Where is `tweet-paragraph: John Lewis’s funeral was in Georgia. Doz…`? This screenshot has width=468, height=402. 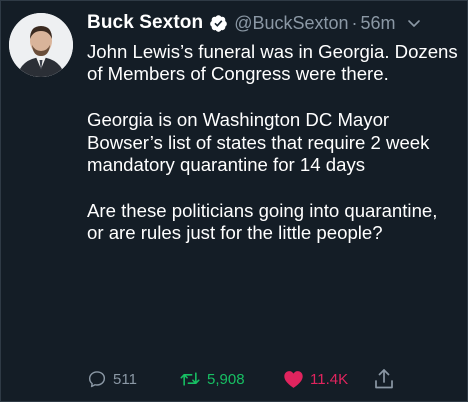
tweet-paragraph: John Lewis’s funeral was in Georgia. Doz… is located at coordinates (272, 63).